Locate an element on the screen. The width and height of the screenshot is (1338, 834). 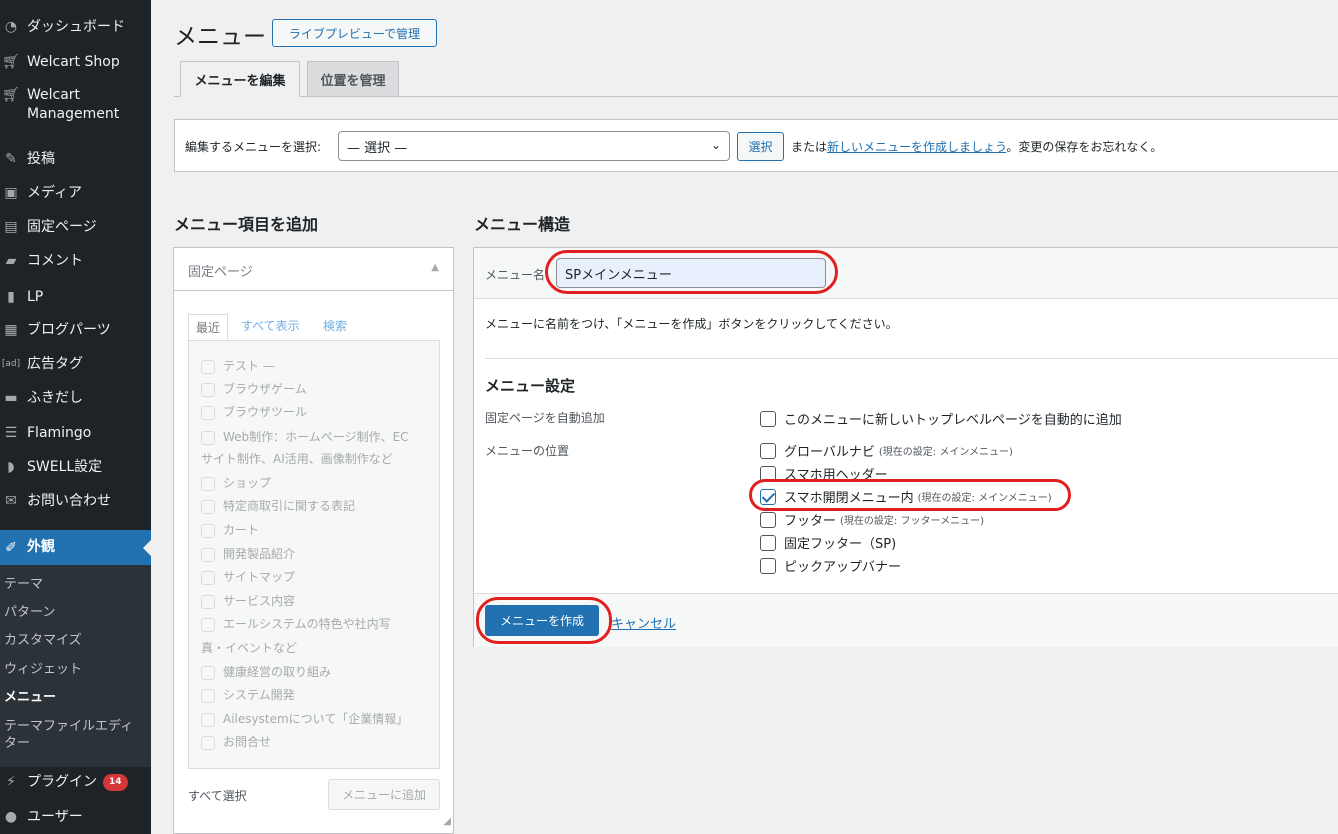
list-item: カート is located at coordinates (317, 530).